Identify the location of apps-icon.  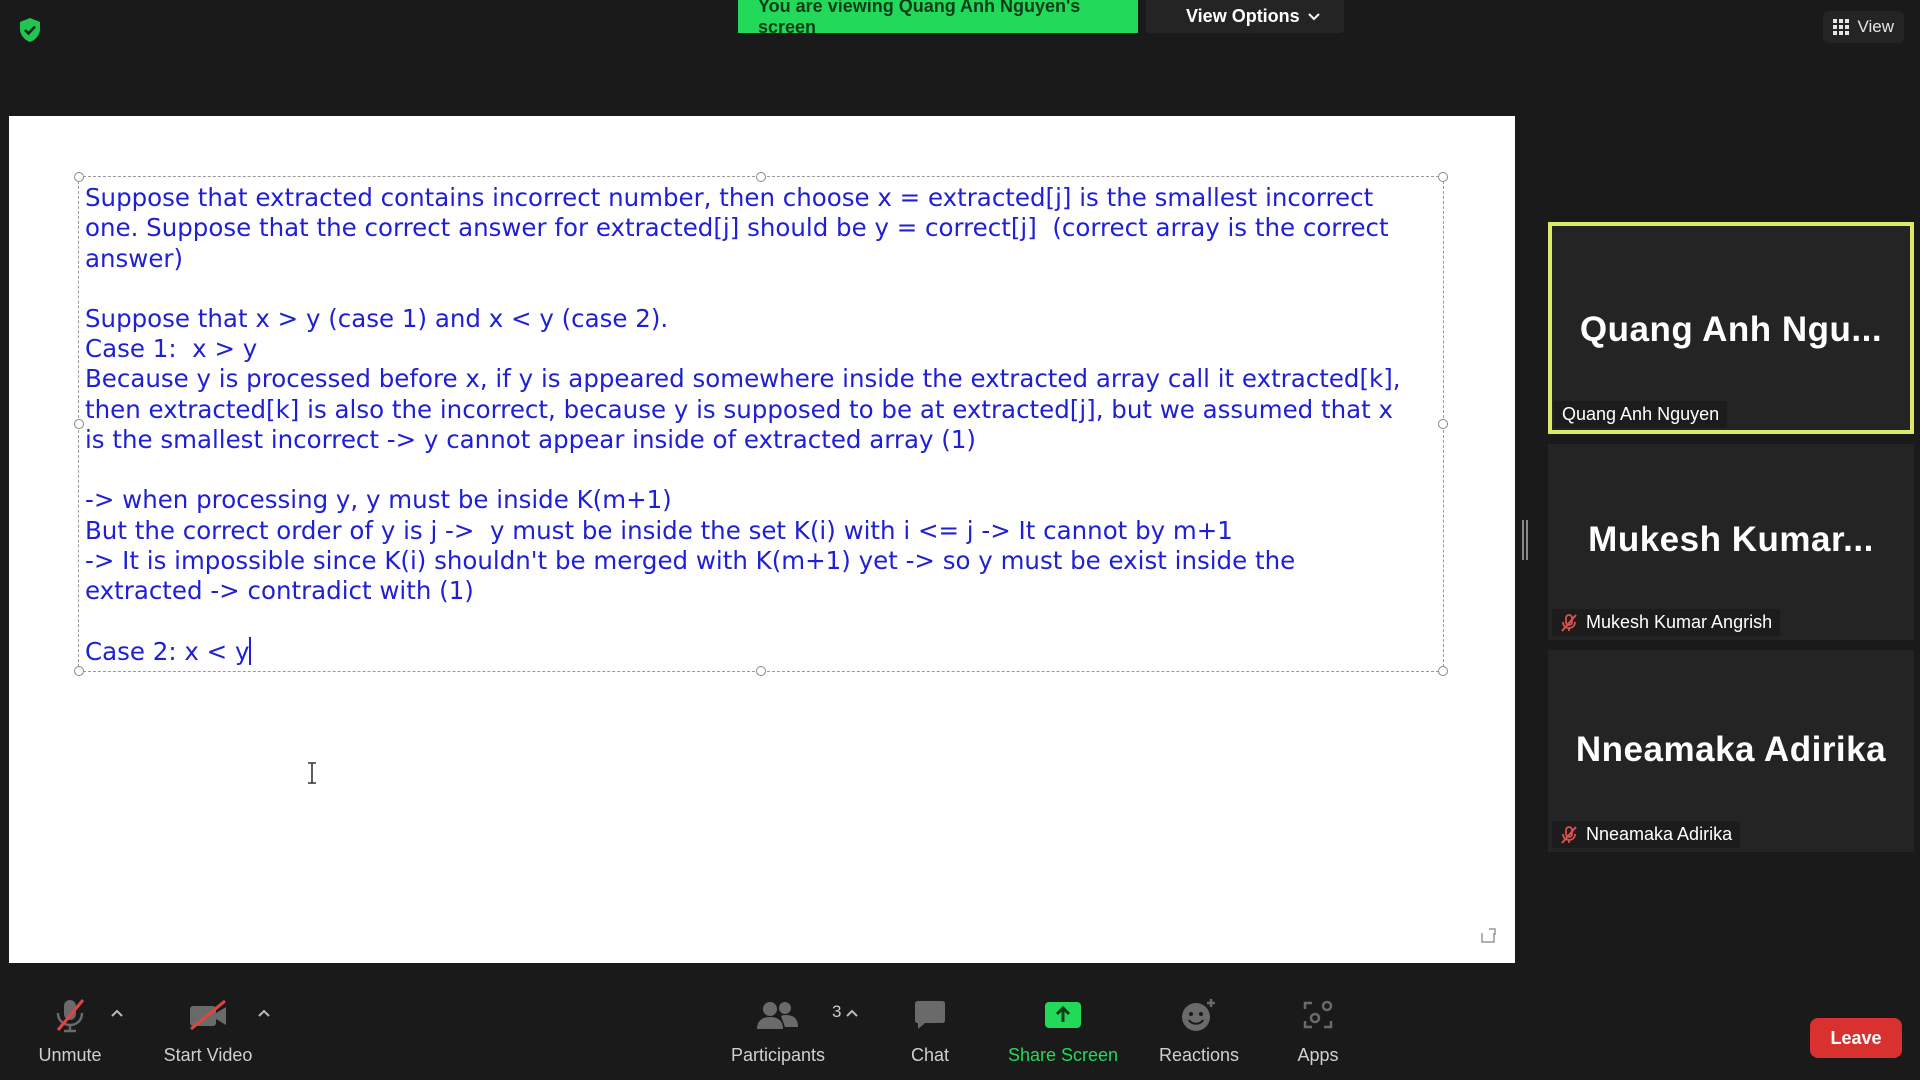
(1318, 1014).